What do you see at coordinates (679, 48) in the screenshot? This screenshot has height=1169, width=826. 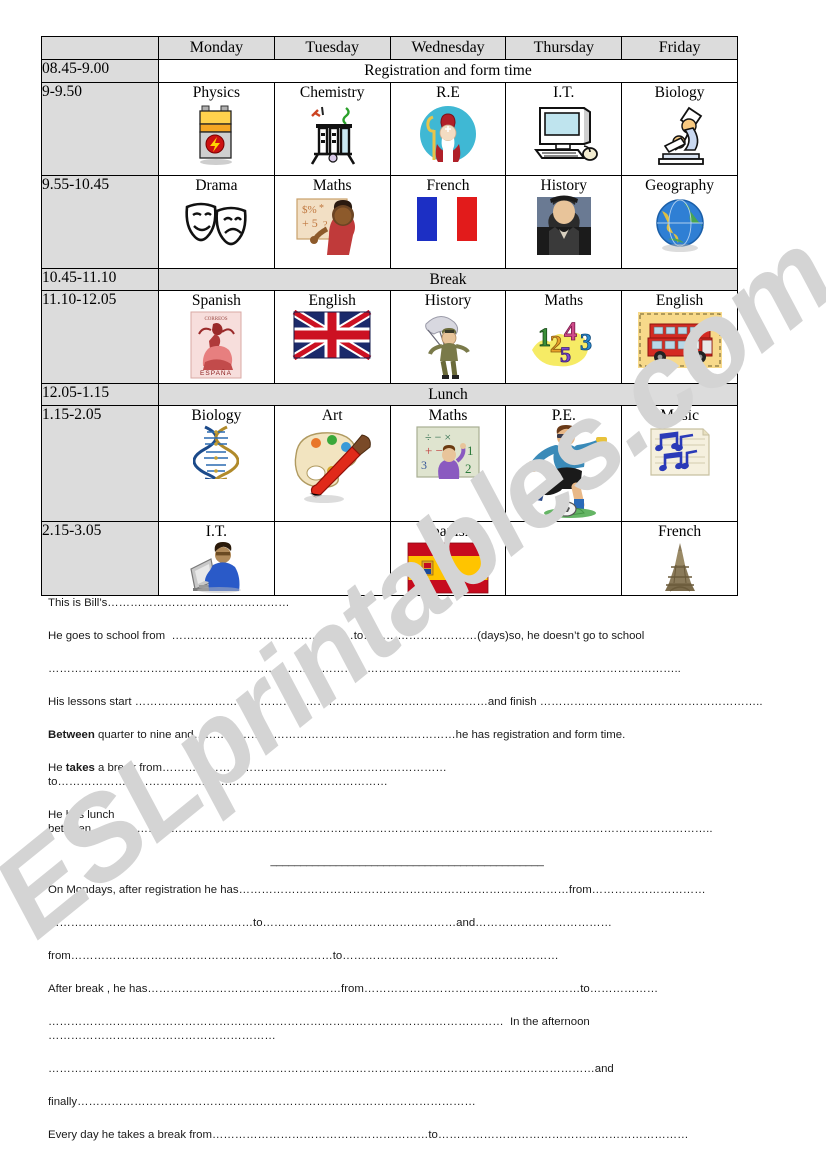 I see `day-header-friday: Friday` at bounding box center [679, 48].